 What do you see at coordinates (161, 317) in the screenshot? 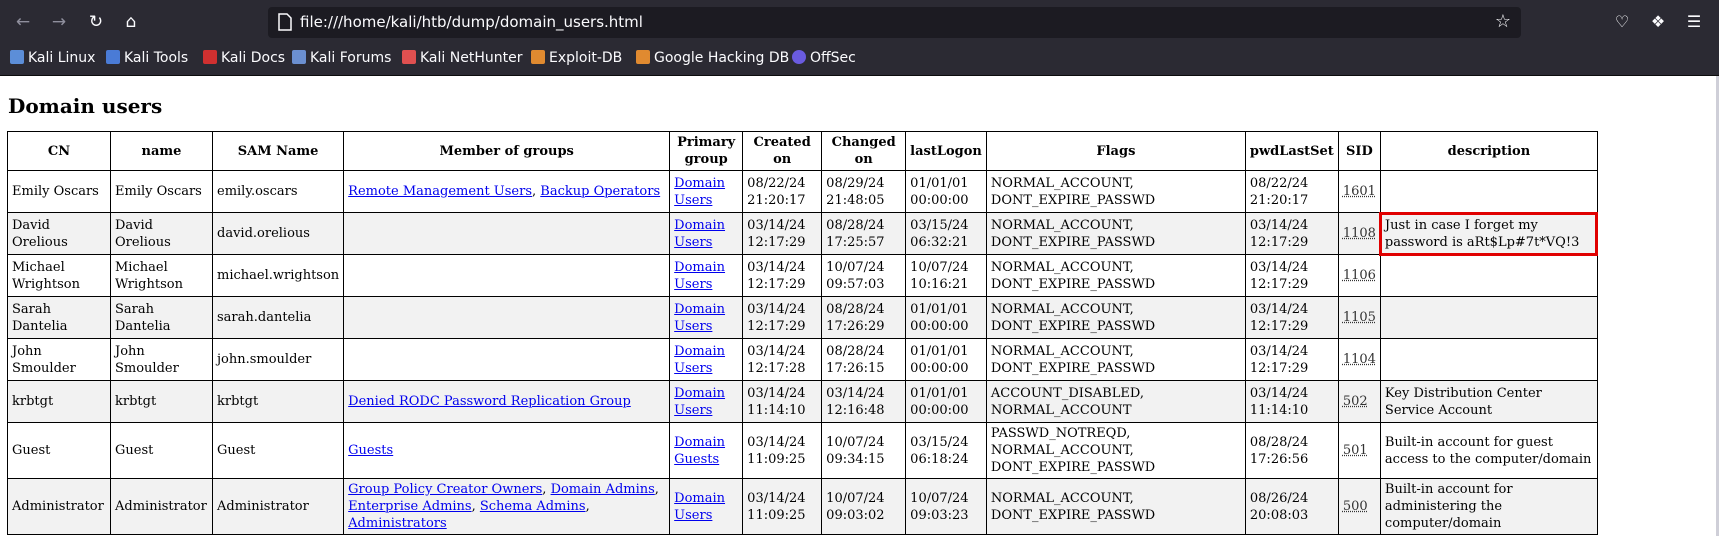
I see `name-cell: Sarah Dantelia` at bounding box center [161, 317].